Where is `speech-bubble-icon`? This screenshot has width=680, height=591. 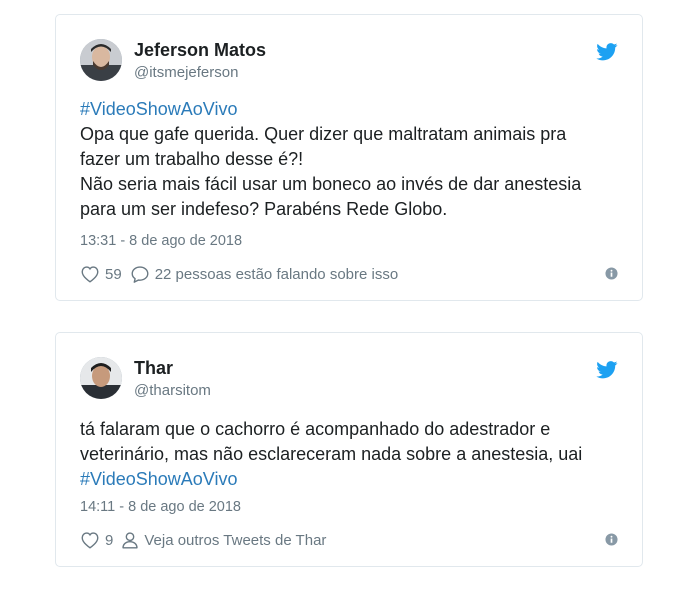 speech-bubble-icon is located at coordinates (140, 274).